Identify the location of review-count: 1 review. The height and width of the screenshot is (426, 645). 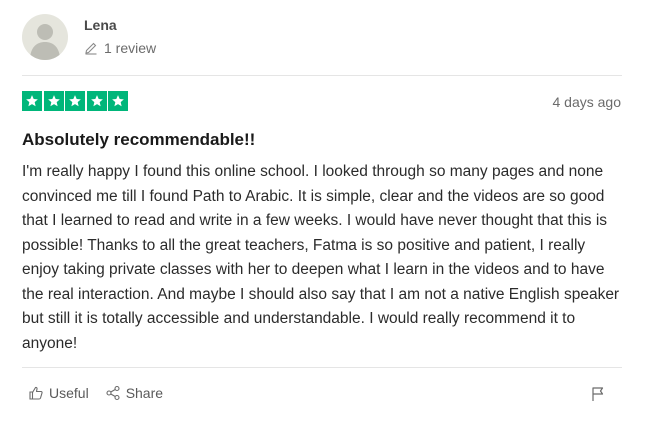
(120, 48).